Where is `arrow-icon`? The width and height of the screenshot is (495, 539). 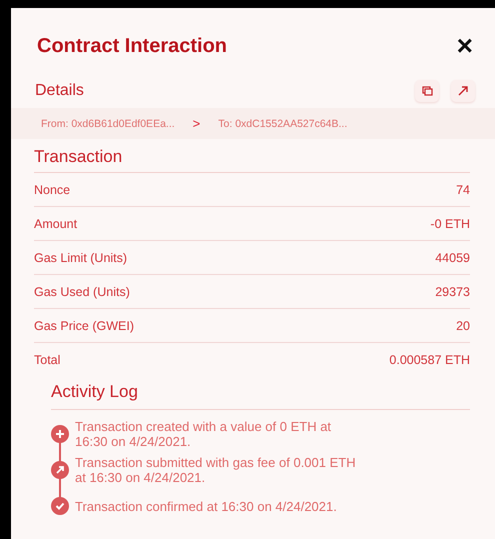 arrow-icon is located at coordinates (463, 91).